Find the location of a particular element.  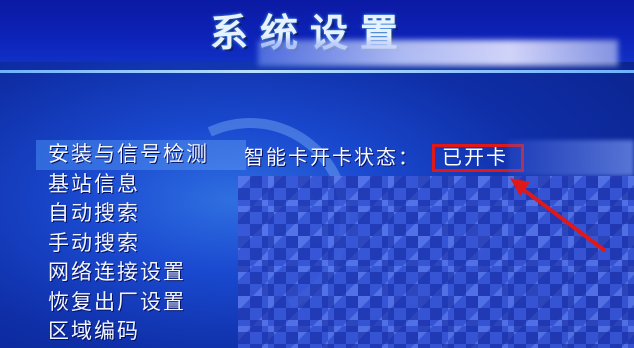

menu-item-manual-search: 手动搜索 is located at coordinates (141, 244).